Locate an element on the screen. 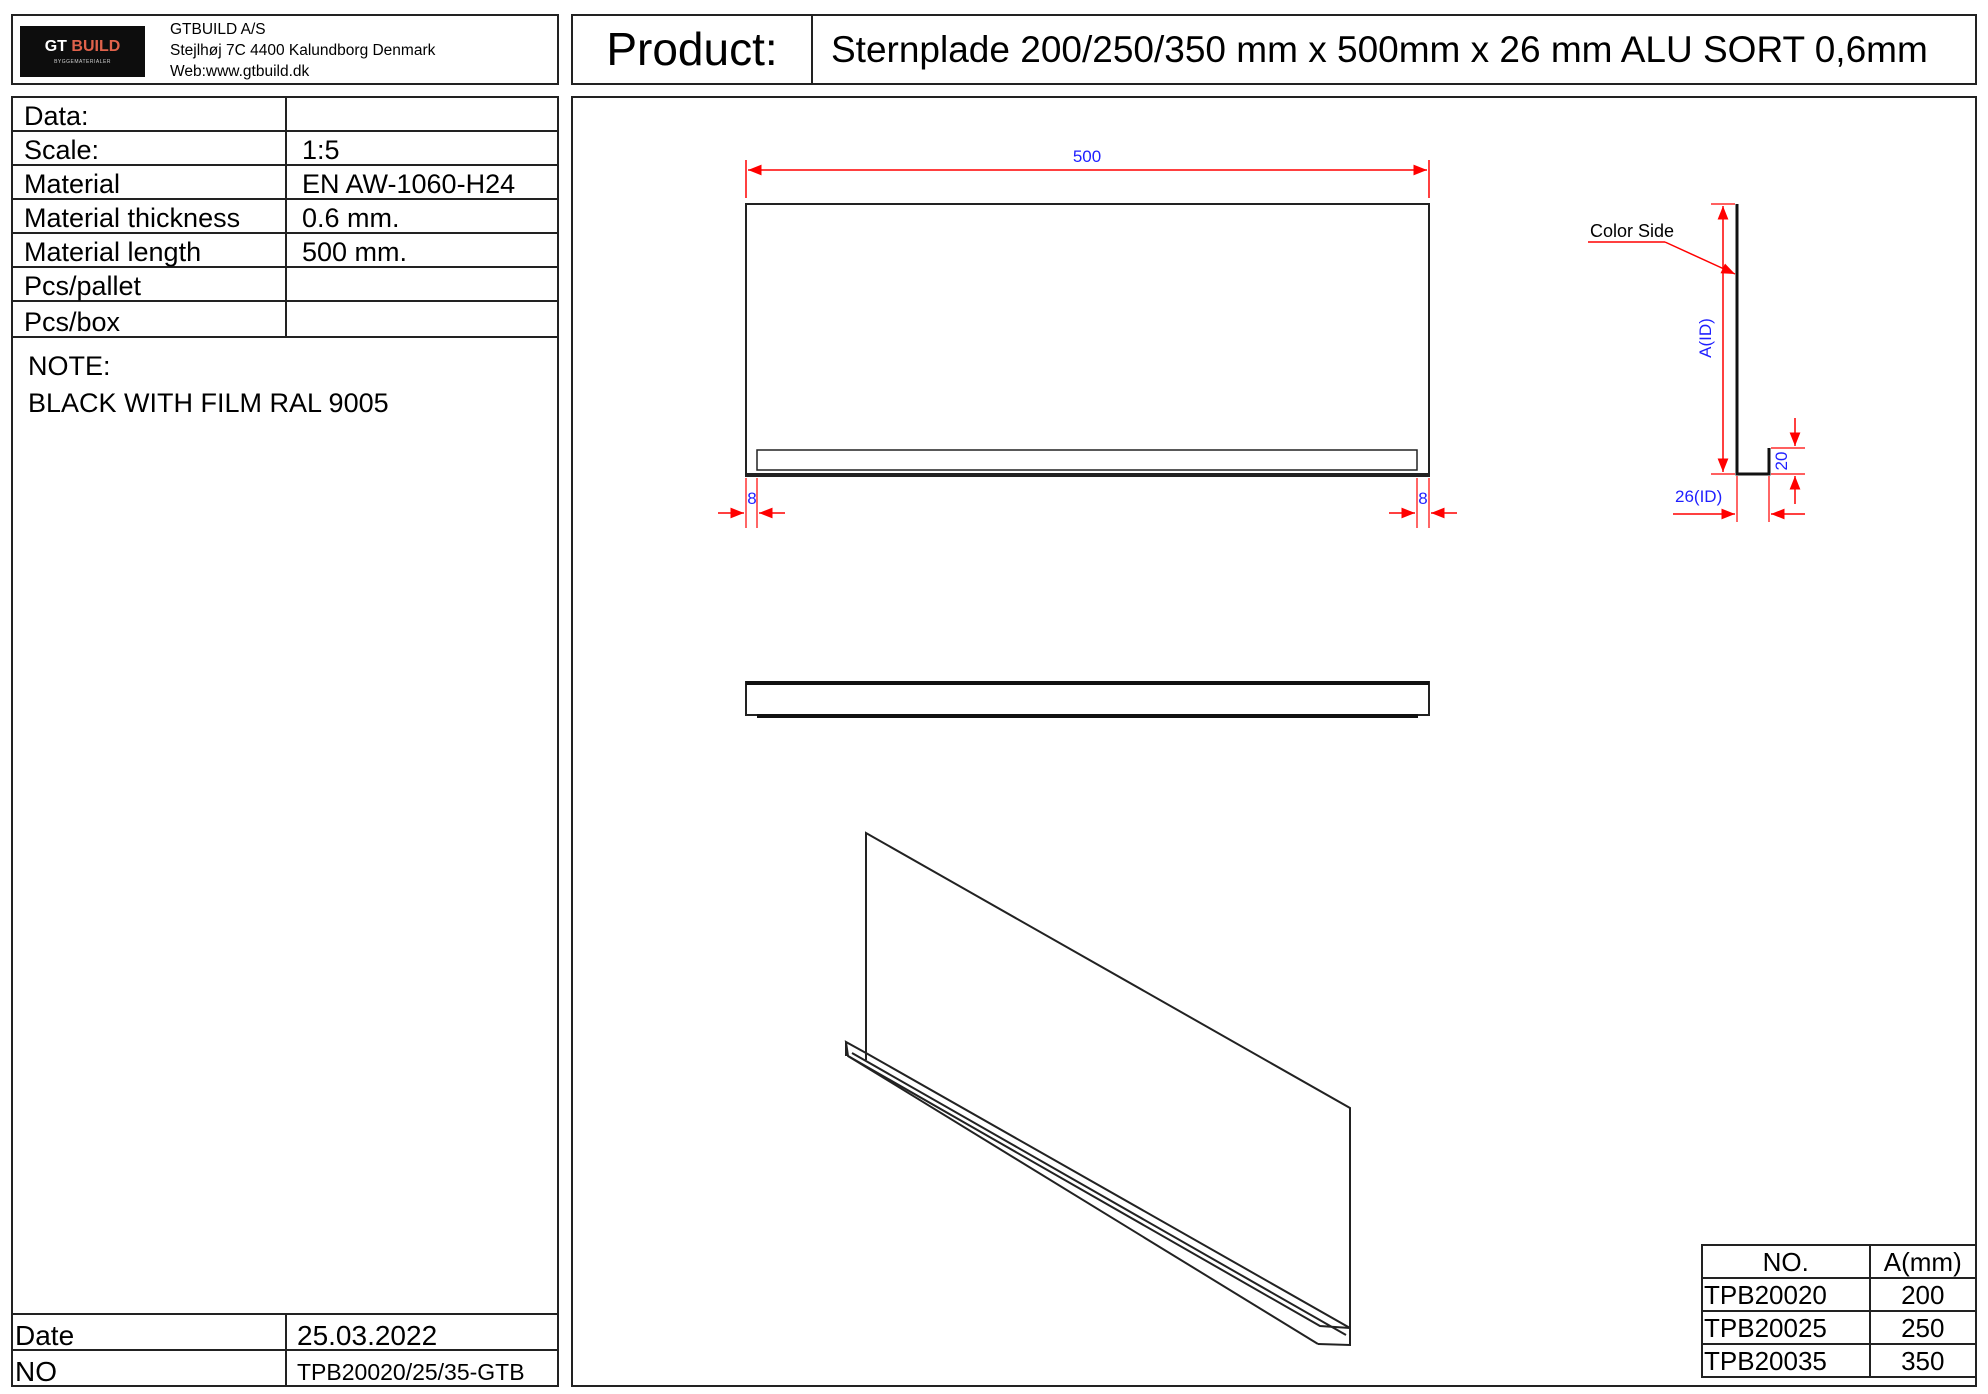  variant-header-row: NO. A(mm) is located at coordinates (1839, 1261).